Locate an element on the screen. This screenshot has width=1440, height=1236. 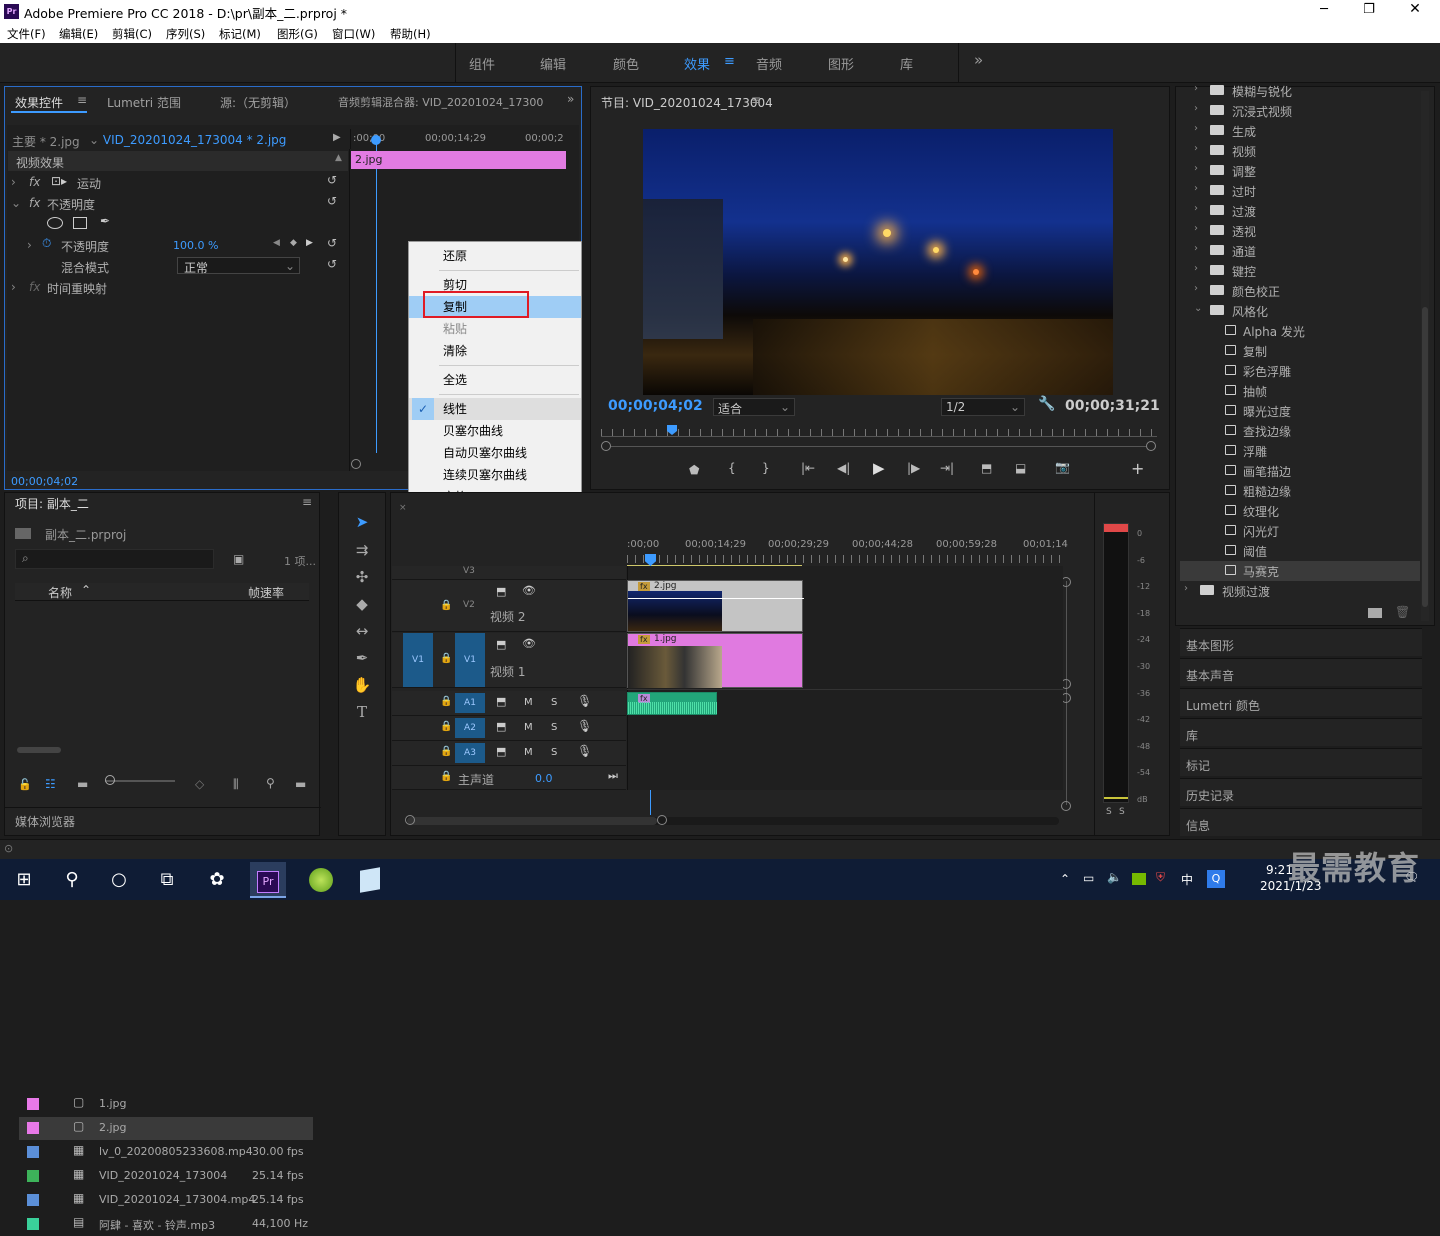
notepad-app-icon is located at coordinates (370, 880).